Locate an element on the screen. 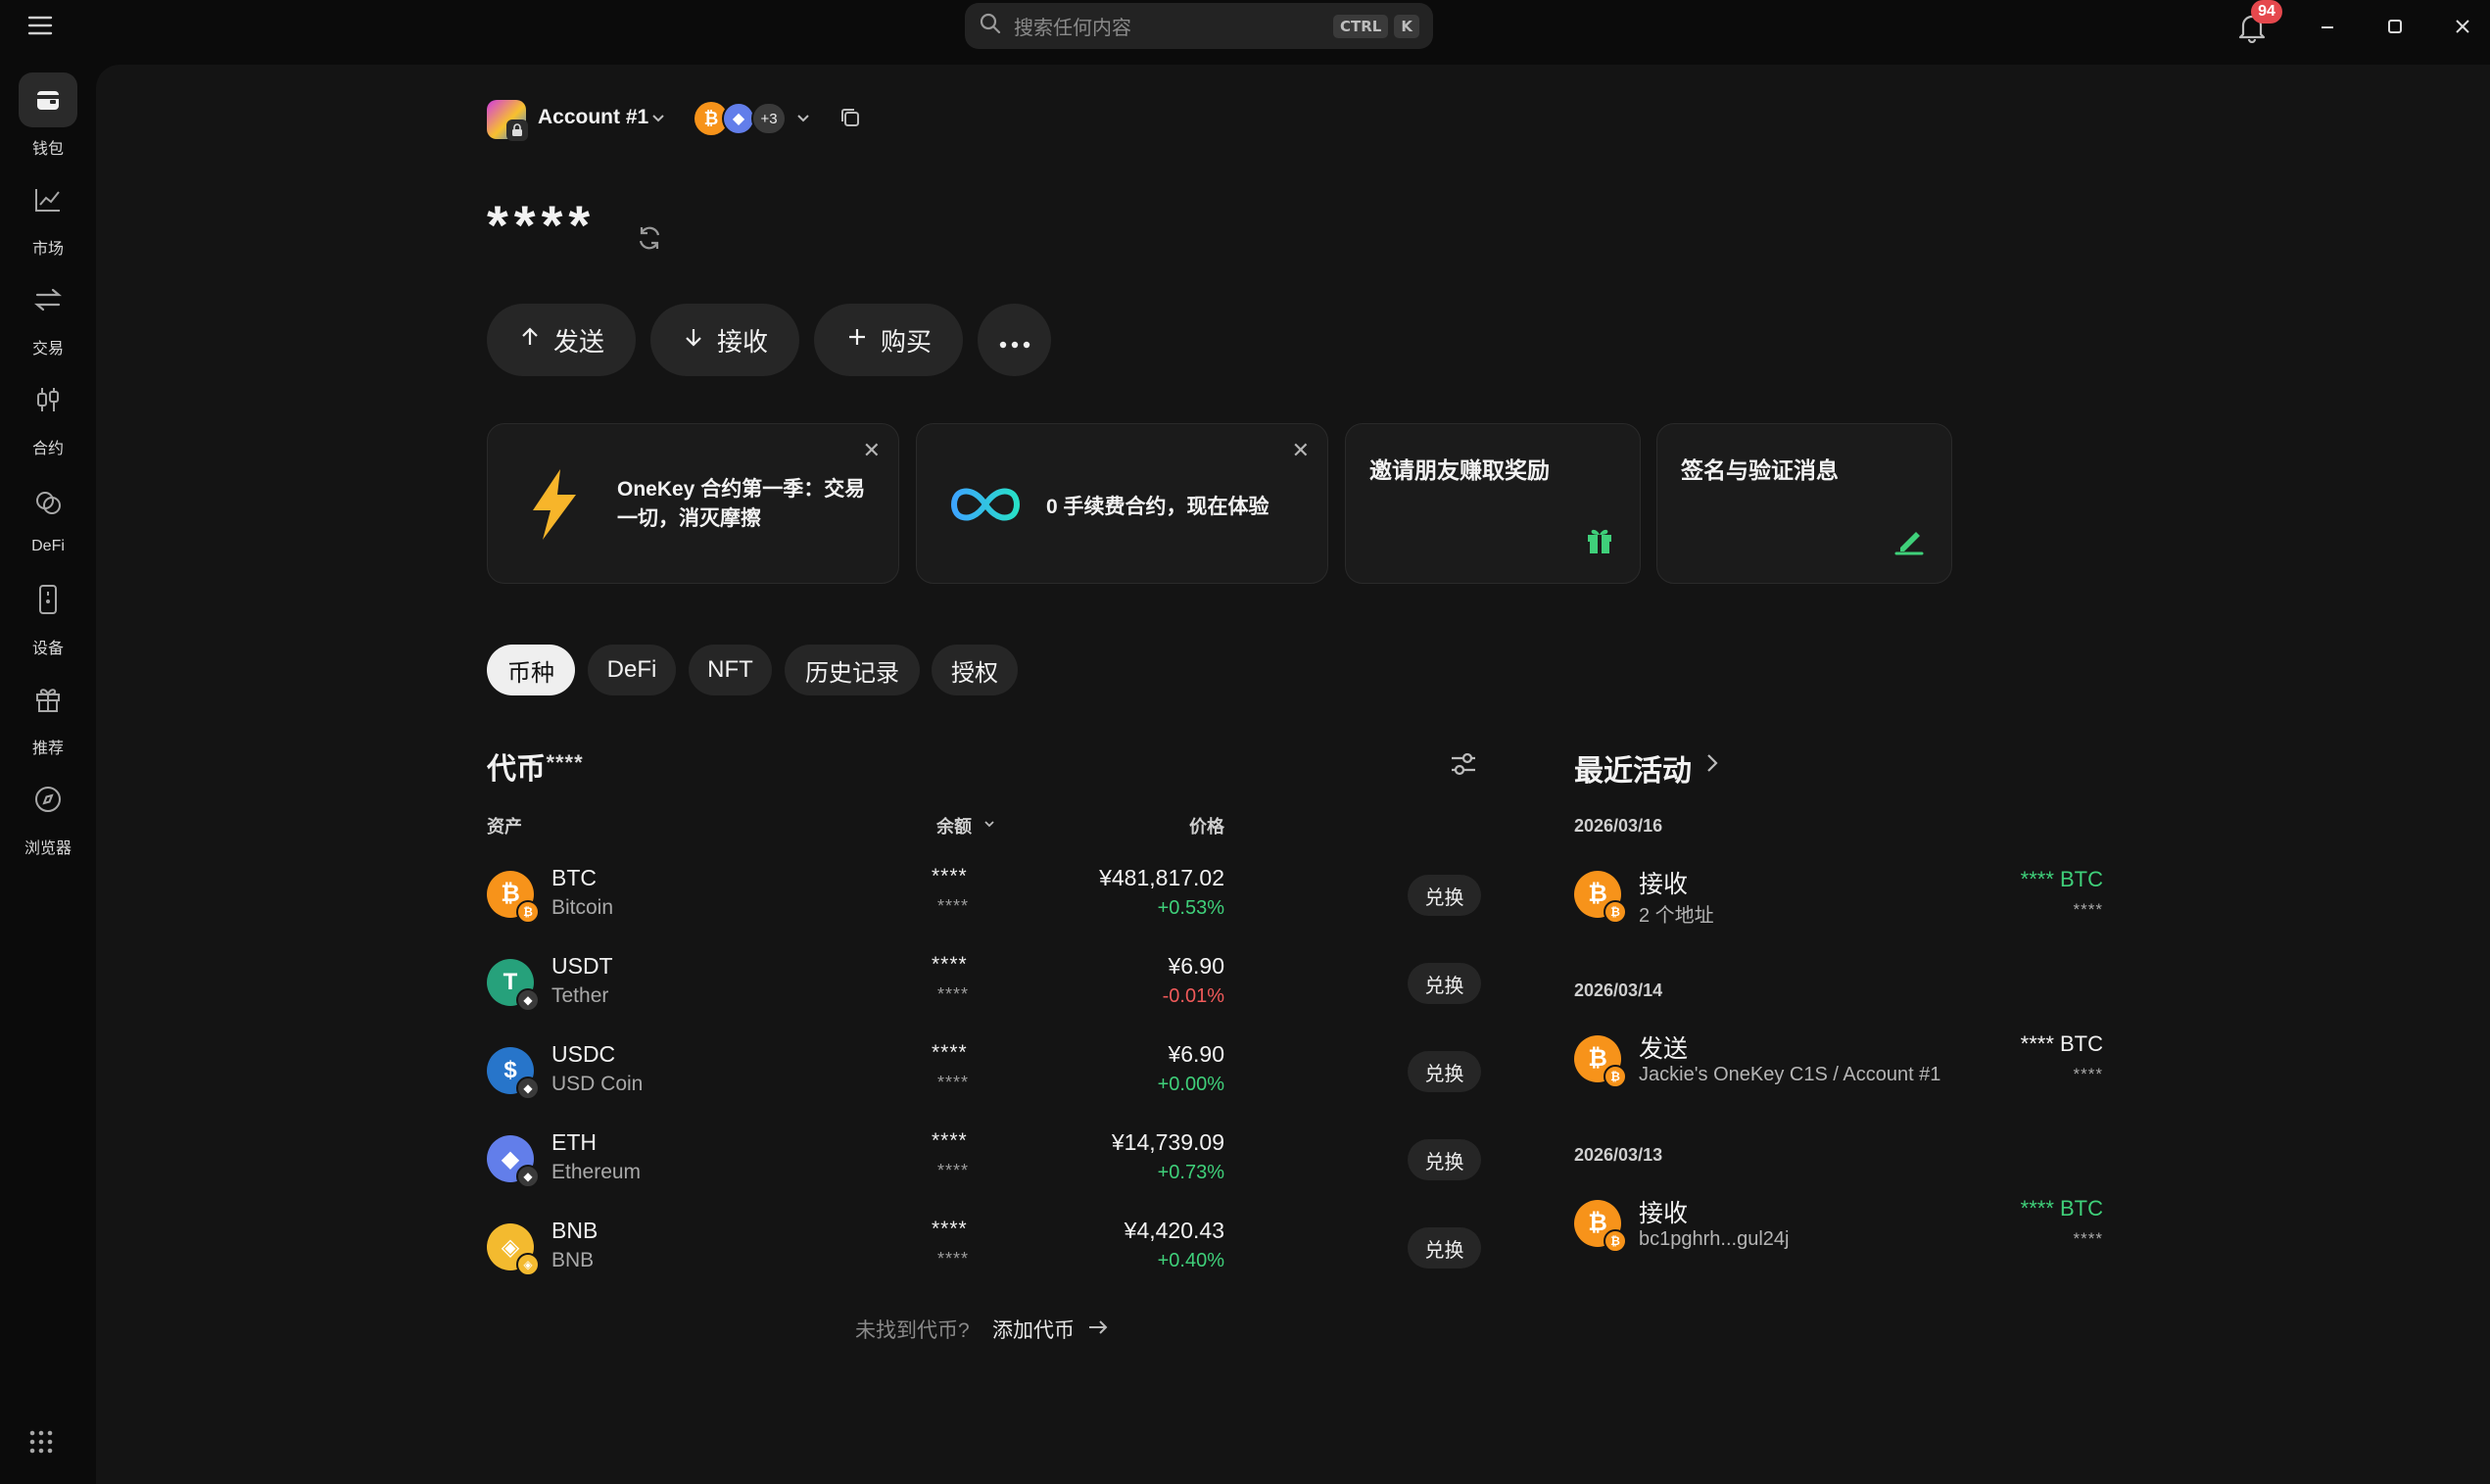 The width and height of the screenshot is (2490, 1484). promo-card-contract: OneKey 合约第一季：交易一切，消灭摩擦 ✕ is located at coordinates (693, 503).